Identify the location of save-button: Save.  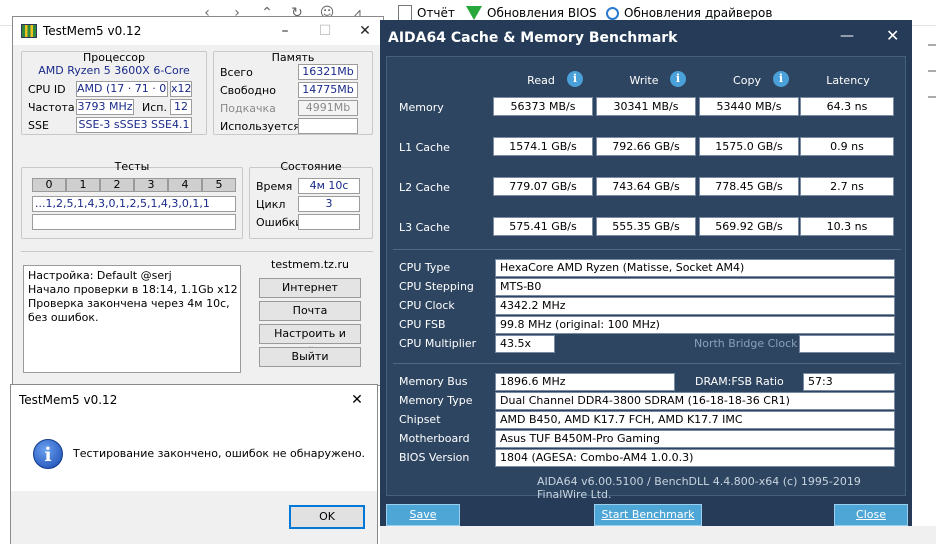
(423, 515).